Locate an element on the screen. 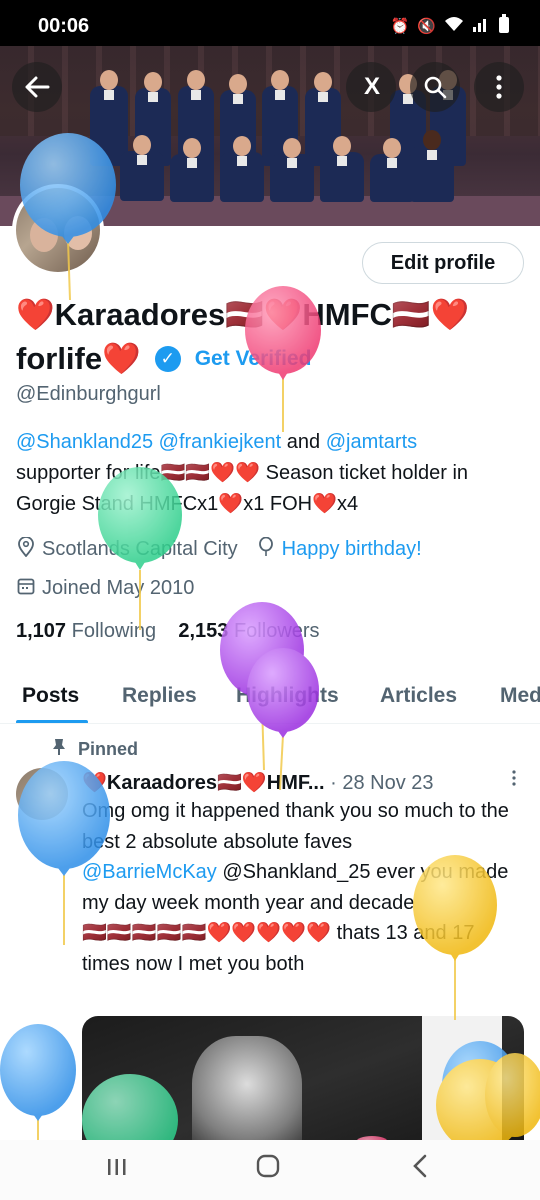 The width and height of the screenshot is (540, 1200). followers-link: 2,153 Followers is located at coordinates (248, 631).